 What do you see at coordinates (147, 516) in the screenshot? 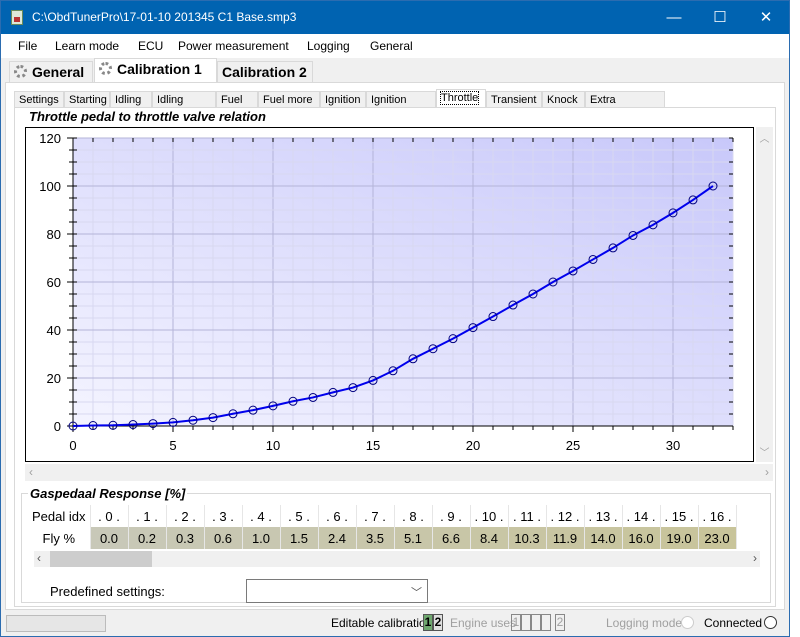
I see `pedal-idx-cell: . 1 .` at bounding box center [147, 516].